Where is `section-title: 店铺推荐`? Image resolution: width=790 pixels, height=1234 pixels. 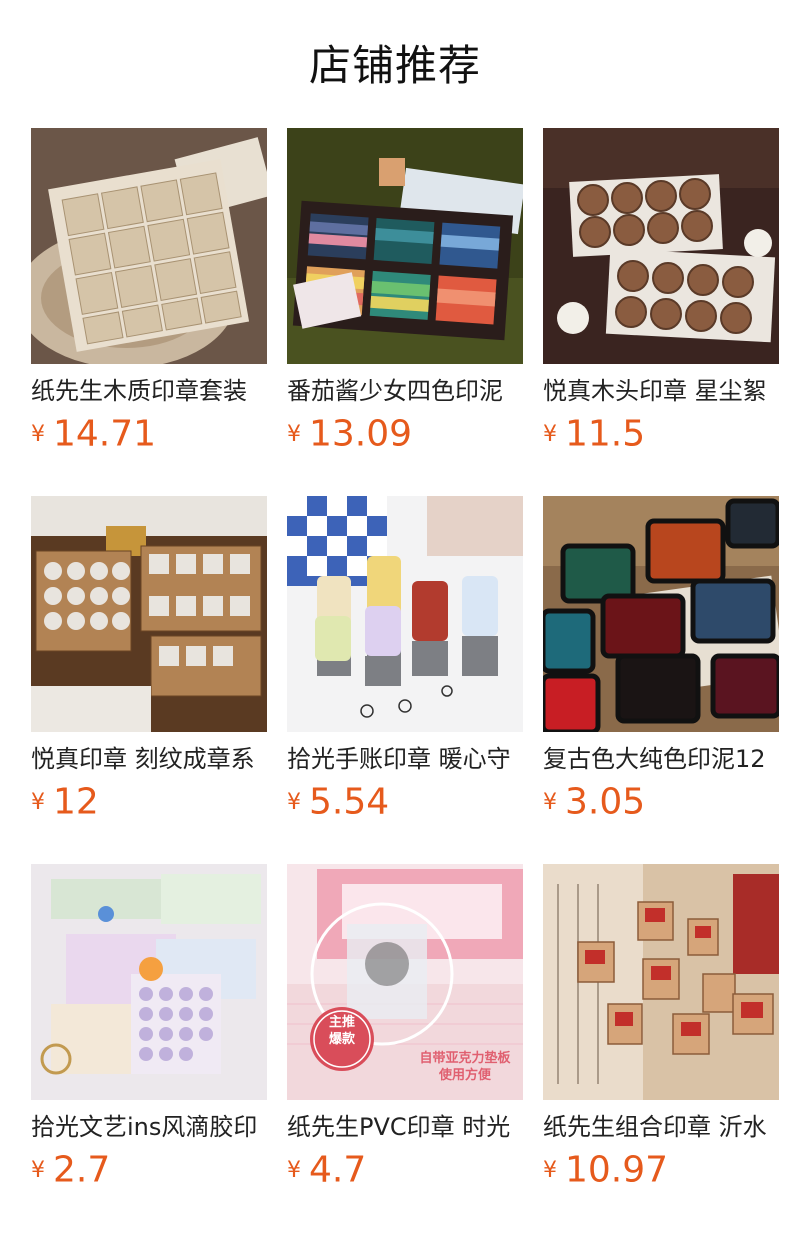 section-title: 店铺推荐 is located at coordinates (394, 65).